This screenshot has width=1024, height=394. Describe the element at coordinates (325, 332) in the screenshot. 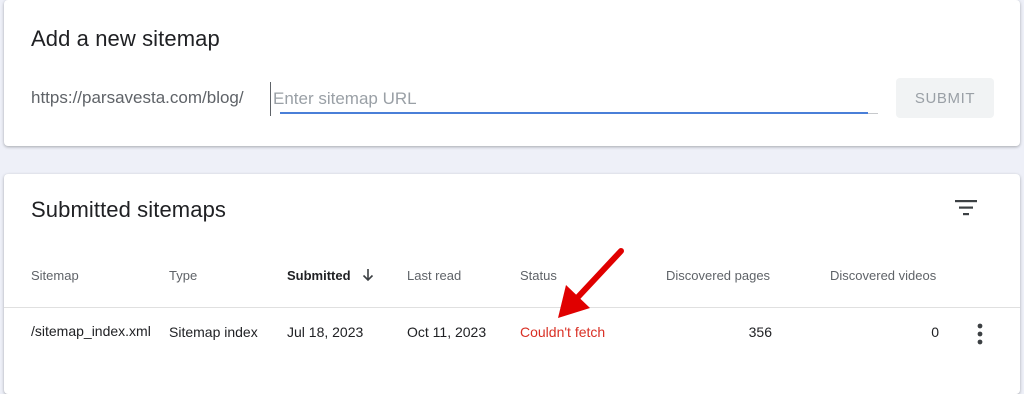

I see `row-submitted-date: Jul 18, 2023` at that location.